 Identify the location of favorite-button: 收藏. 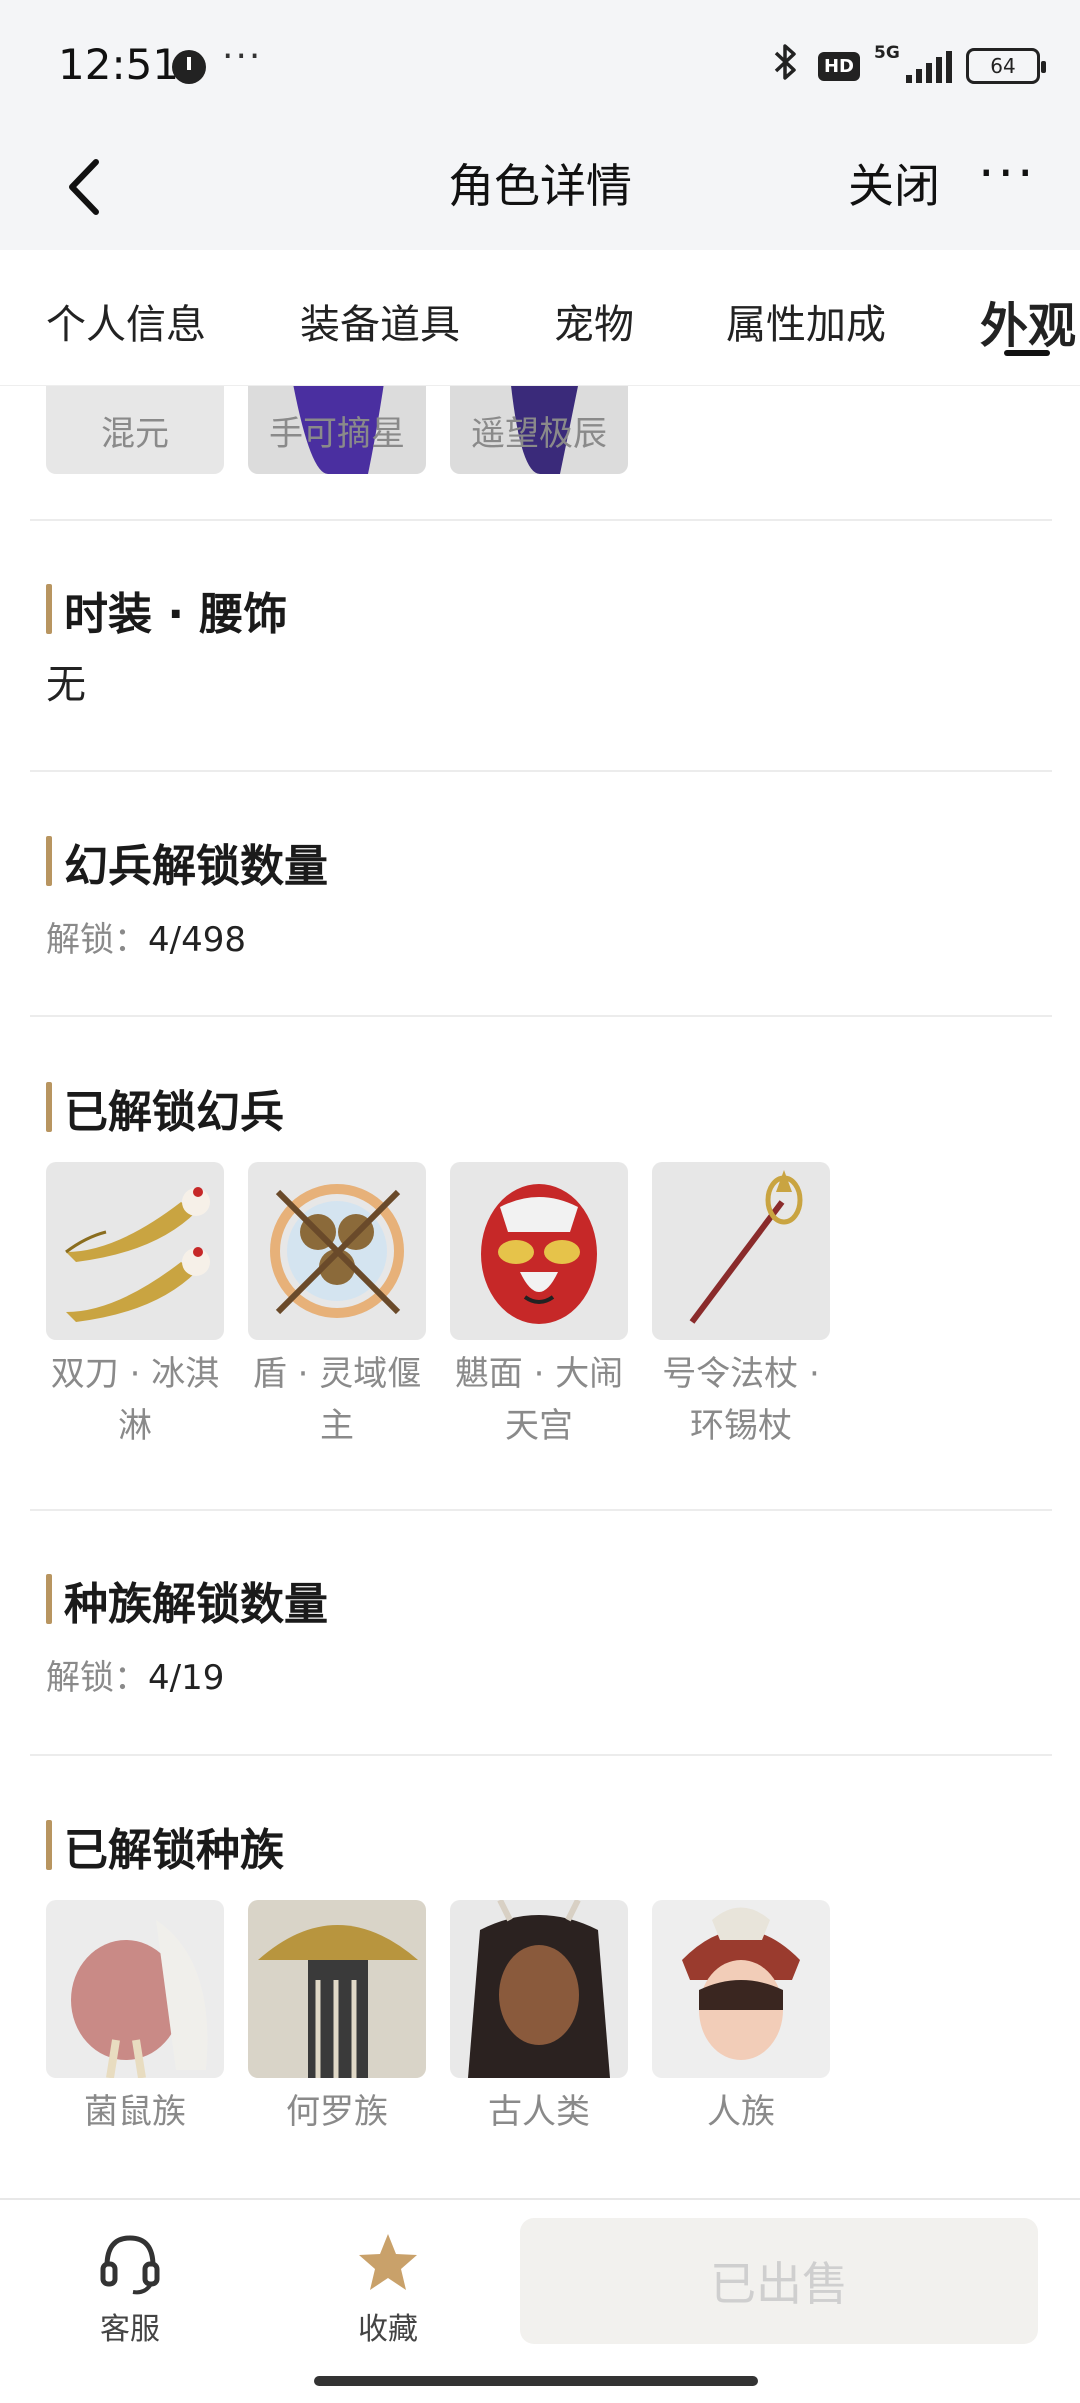
(388, 2288).